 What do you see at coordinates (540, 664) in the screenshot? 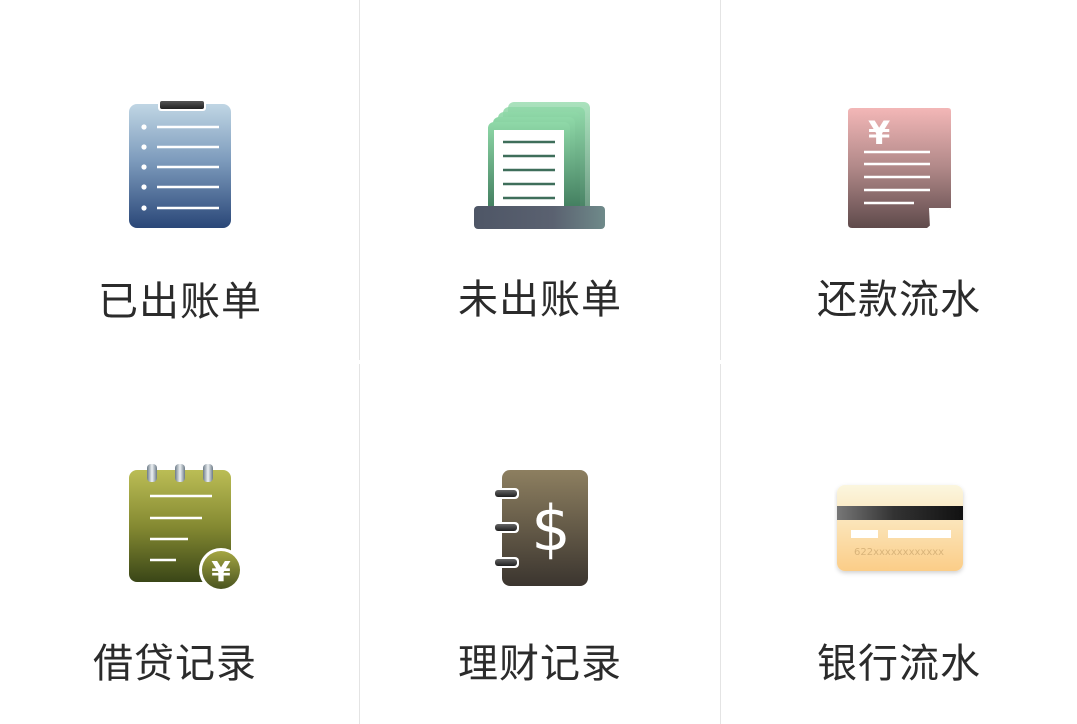
I see `menu-item-label: 理财记录` at bounding box center [540, 664].